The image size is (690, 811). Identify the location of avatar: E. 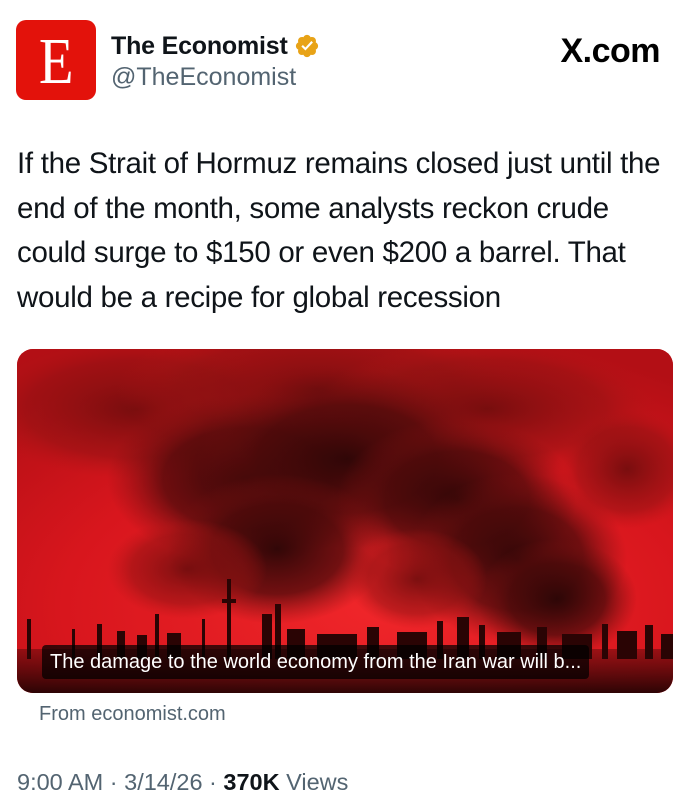
(56, 60).